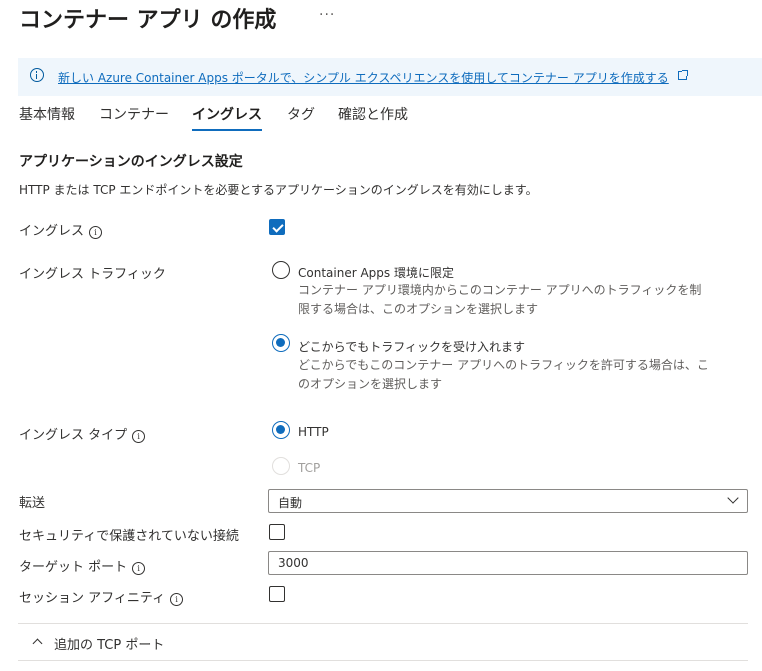 This screenshot has width=762, height=671. What do you see at coordinates (281, 466) in the screenshot?
I see `ingress-type-tcp-radio` at bounding box center [281, 466].